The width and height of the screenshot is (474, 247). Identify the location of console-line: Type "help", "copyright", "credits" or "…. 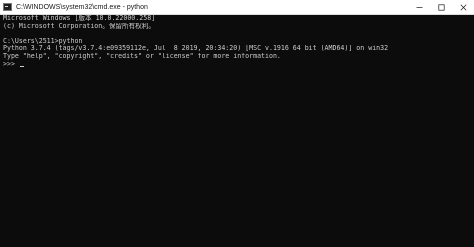
(142, 56).